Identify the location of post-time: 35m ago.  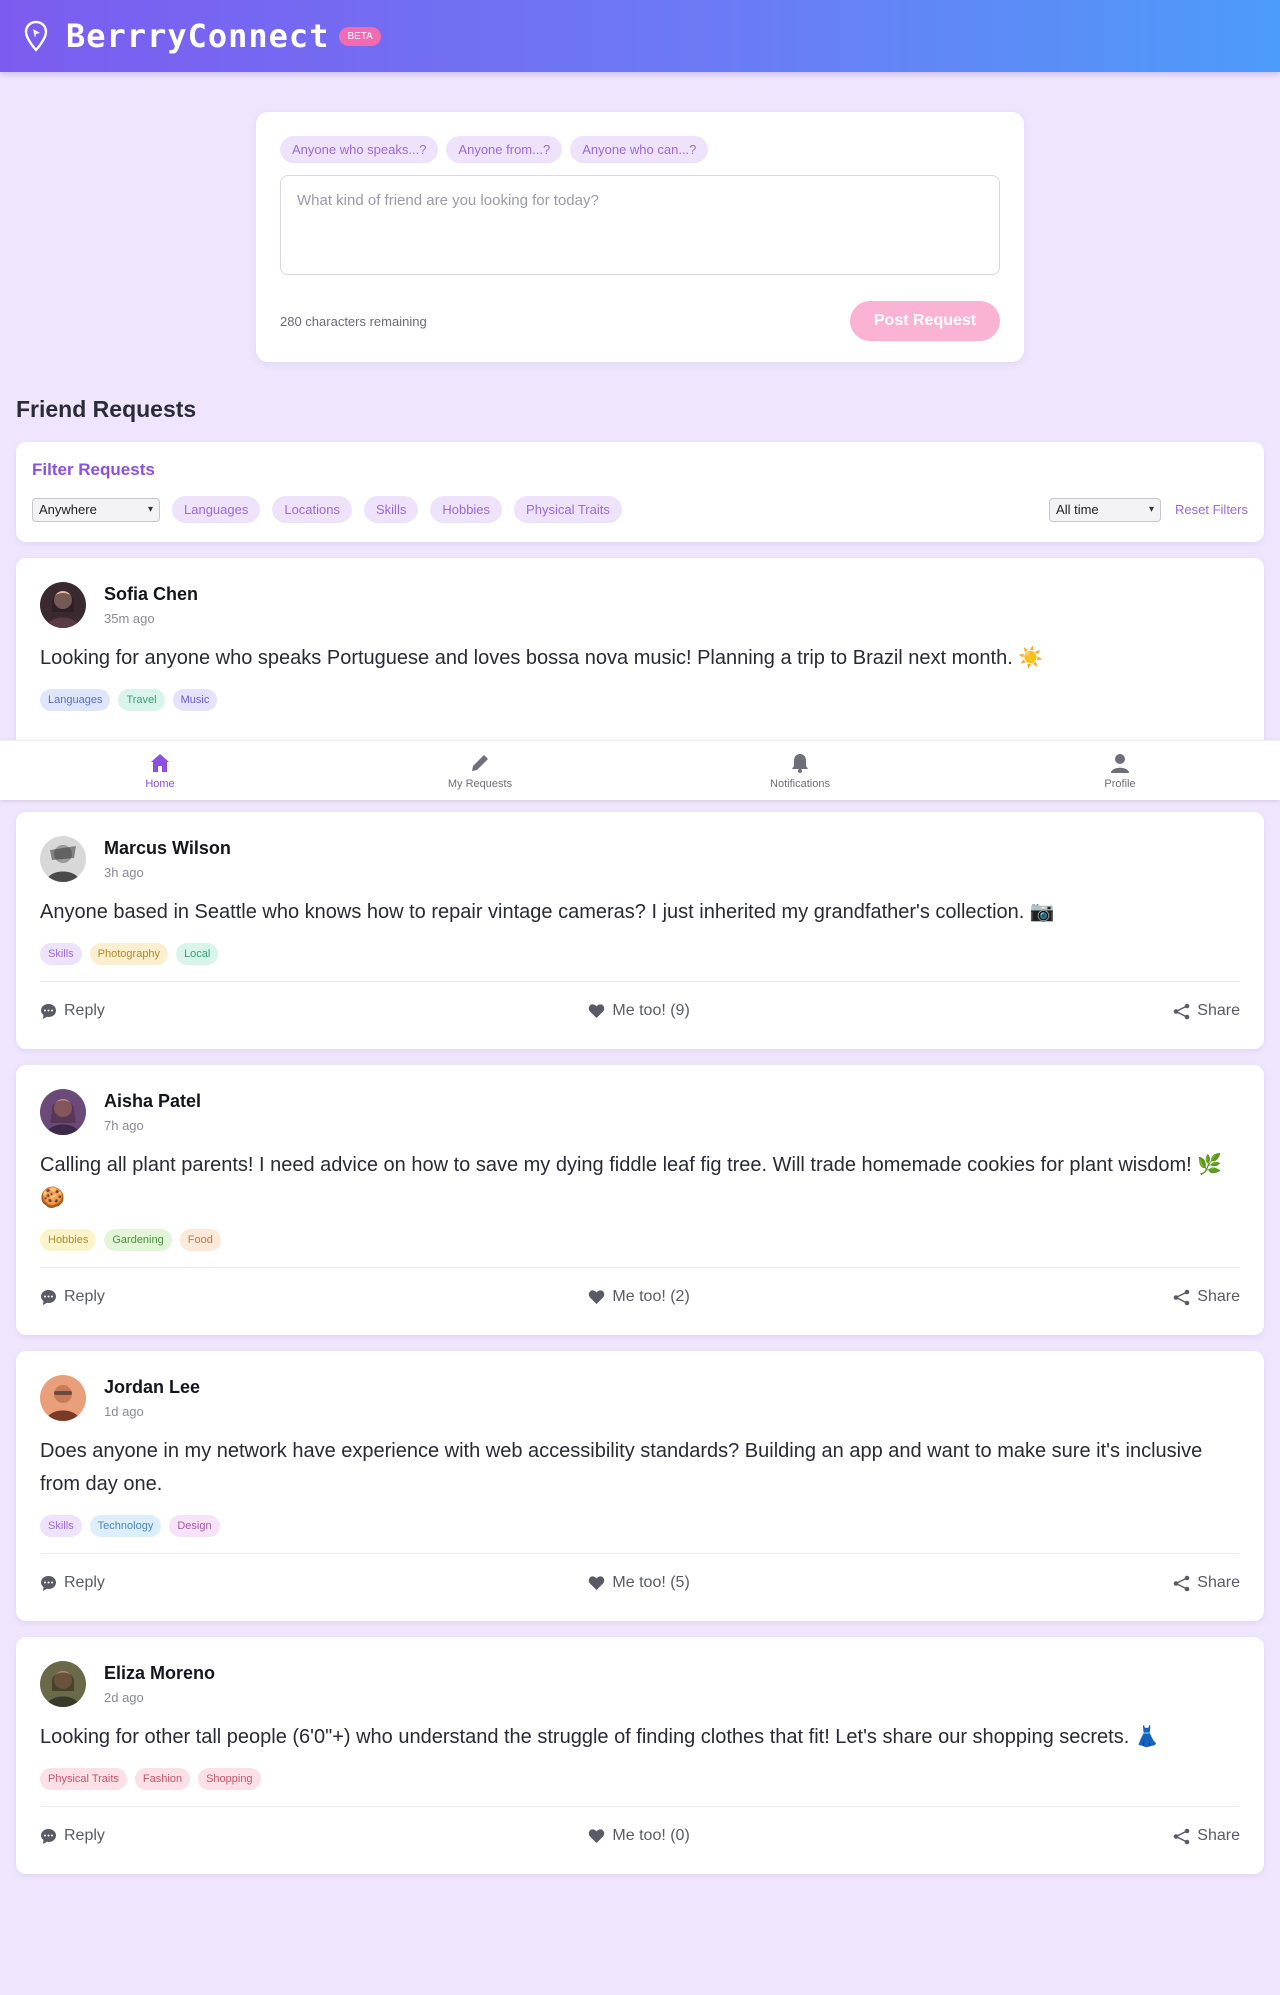
(129, 618).